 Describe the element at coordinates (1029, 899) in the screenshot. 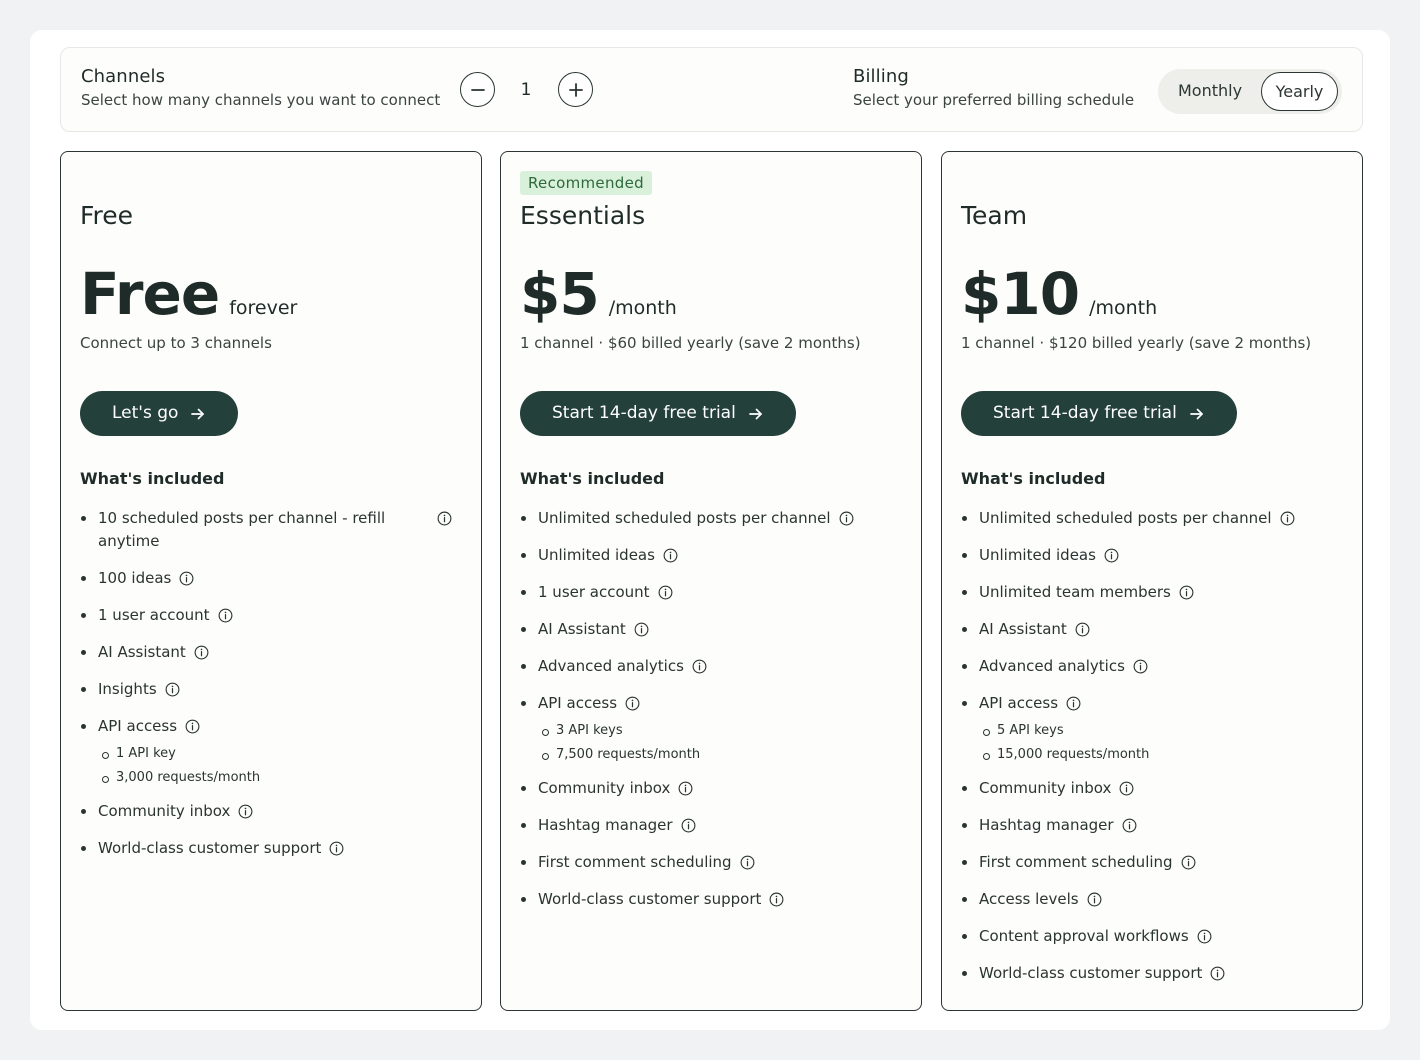

I see `feature-label: Access levels` at that location.